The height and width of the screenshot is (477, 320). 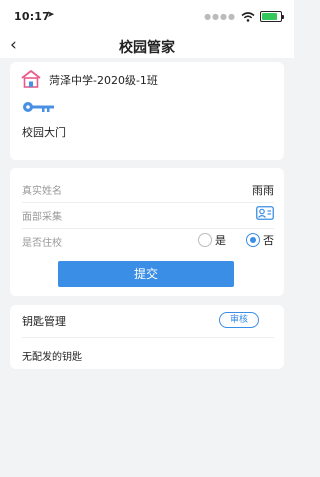 I want to click on key-management-title: 钥匙管理, so click(x=44, y=321).